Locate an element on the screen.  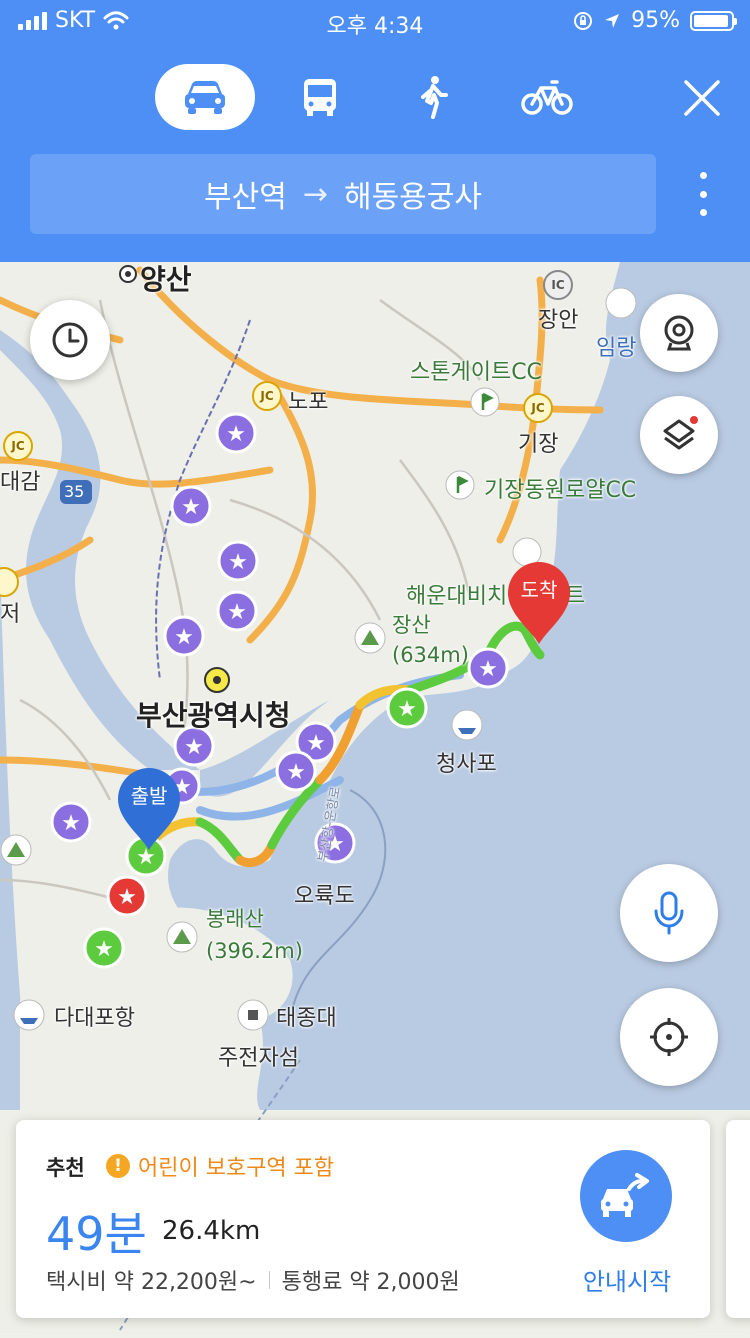
tab-bus is located at coordinates (320, 97).